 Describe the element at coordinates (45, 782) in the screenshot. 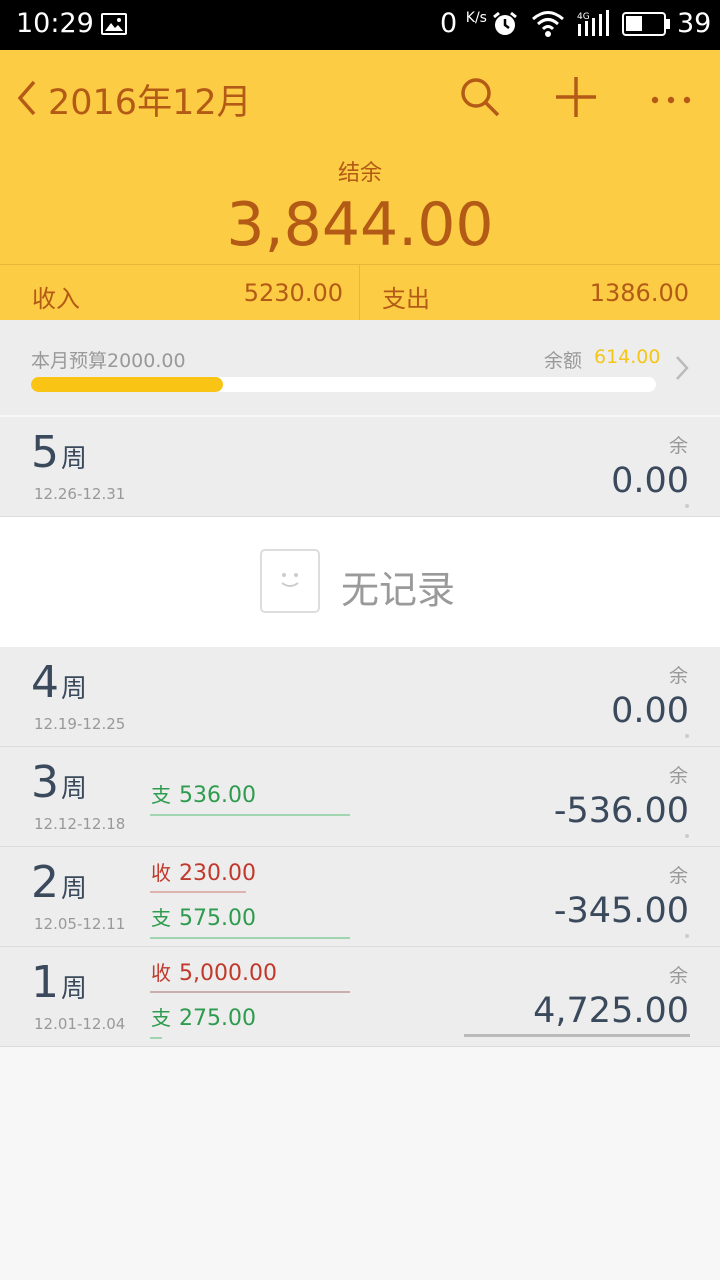

I see `week-number: 3` at that location.